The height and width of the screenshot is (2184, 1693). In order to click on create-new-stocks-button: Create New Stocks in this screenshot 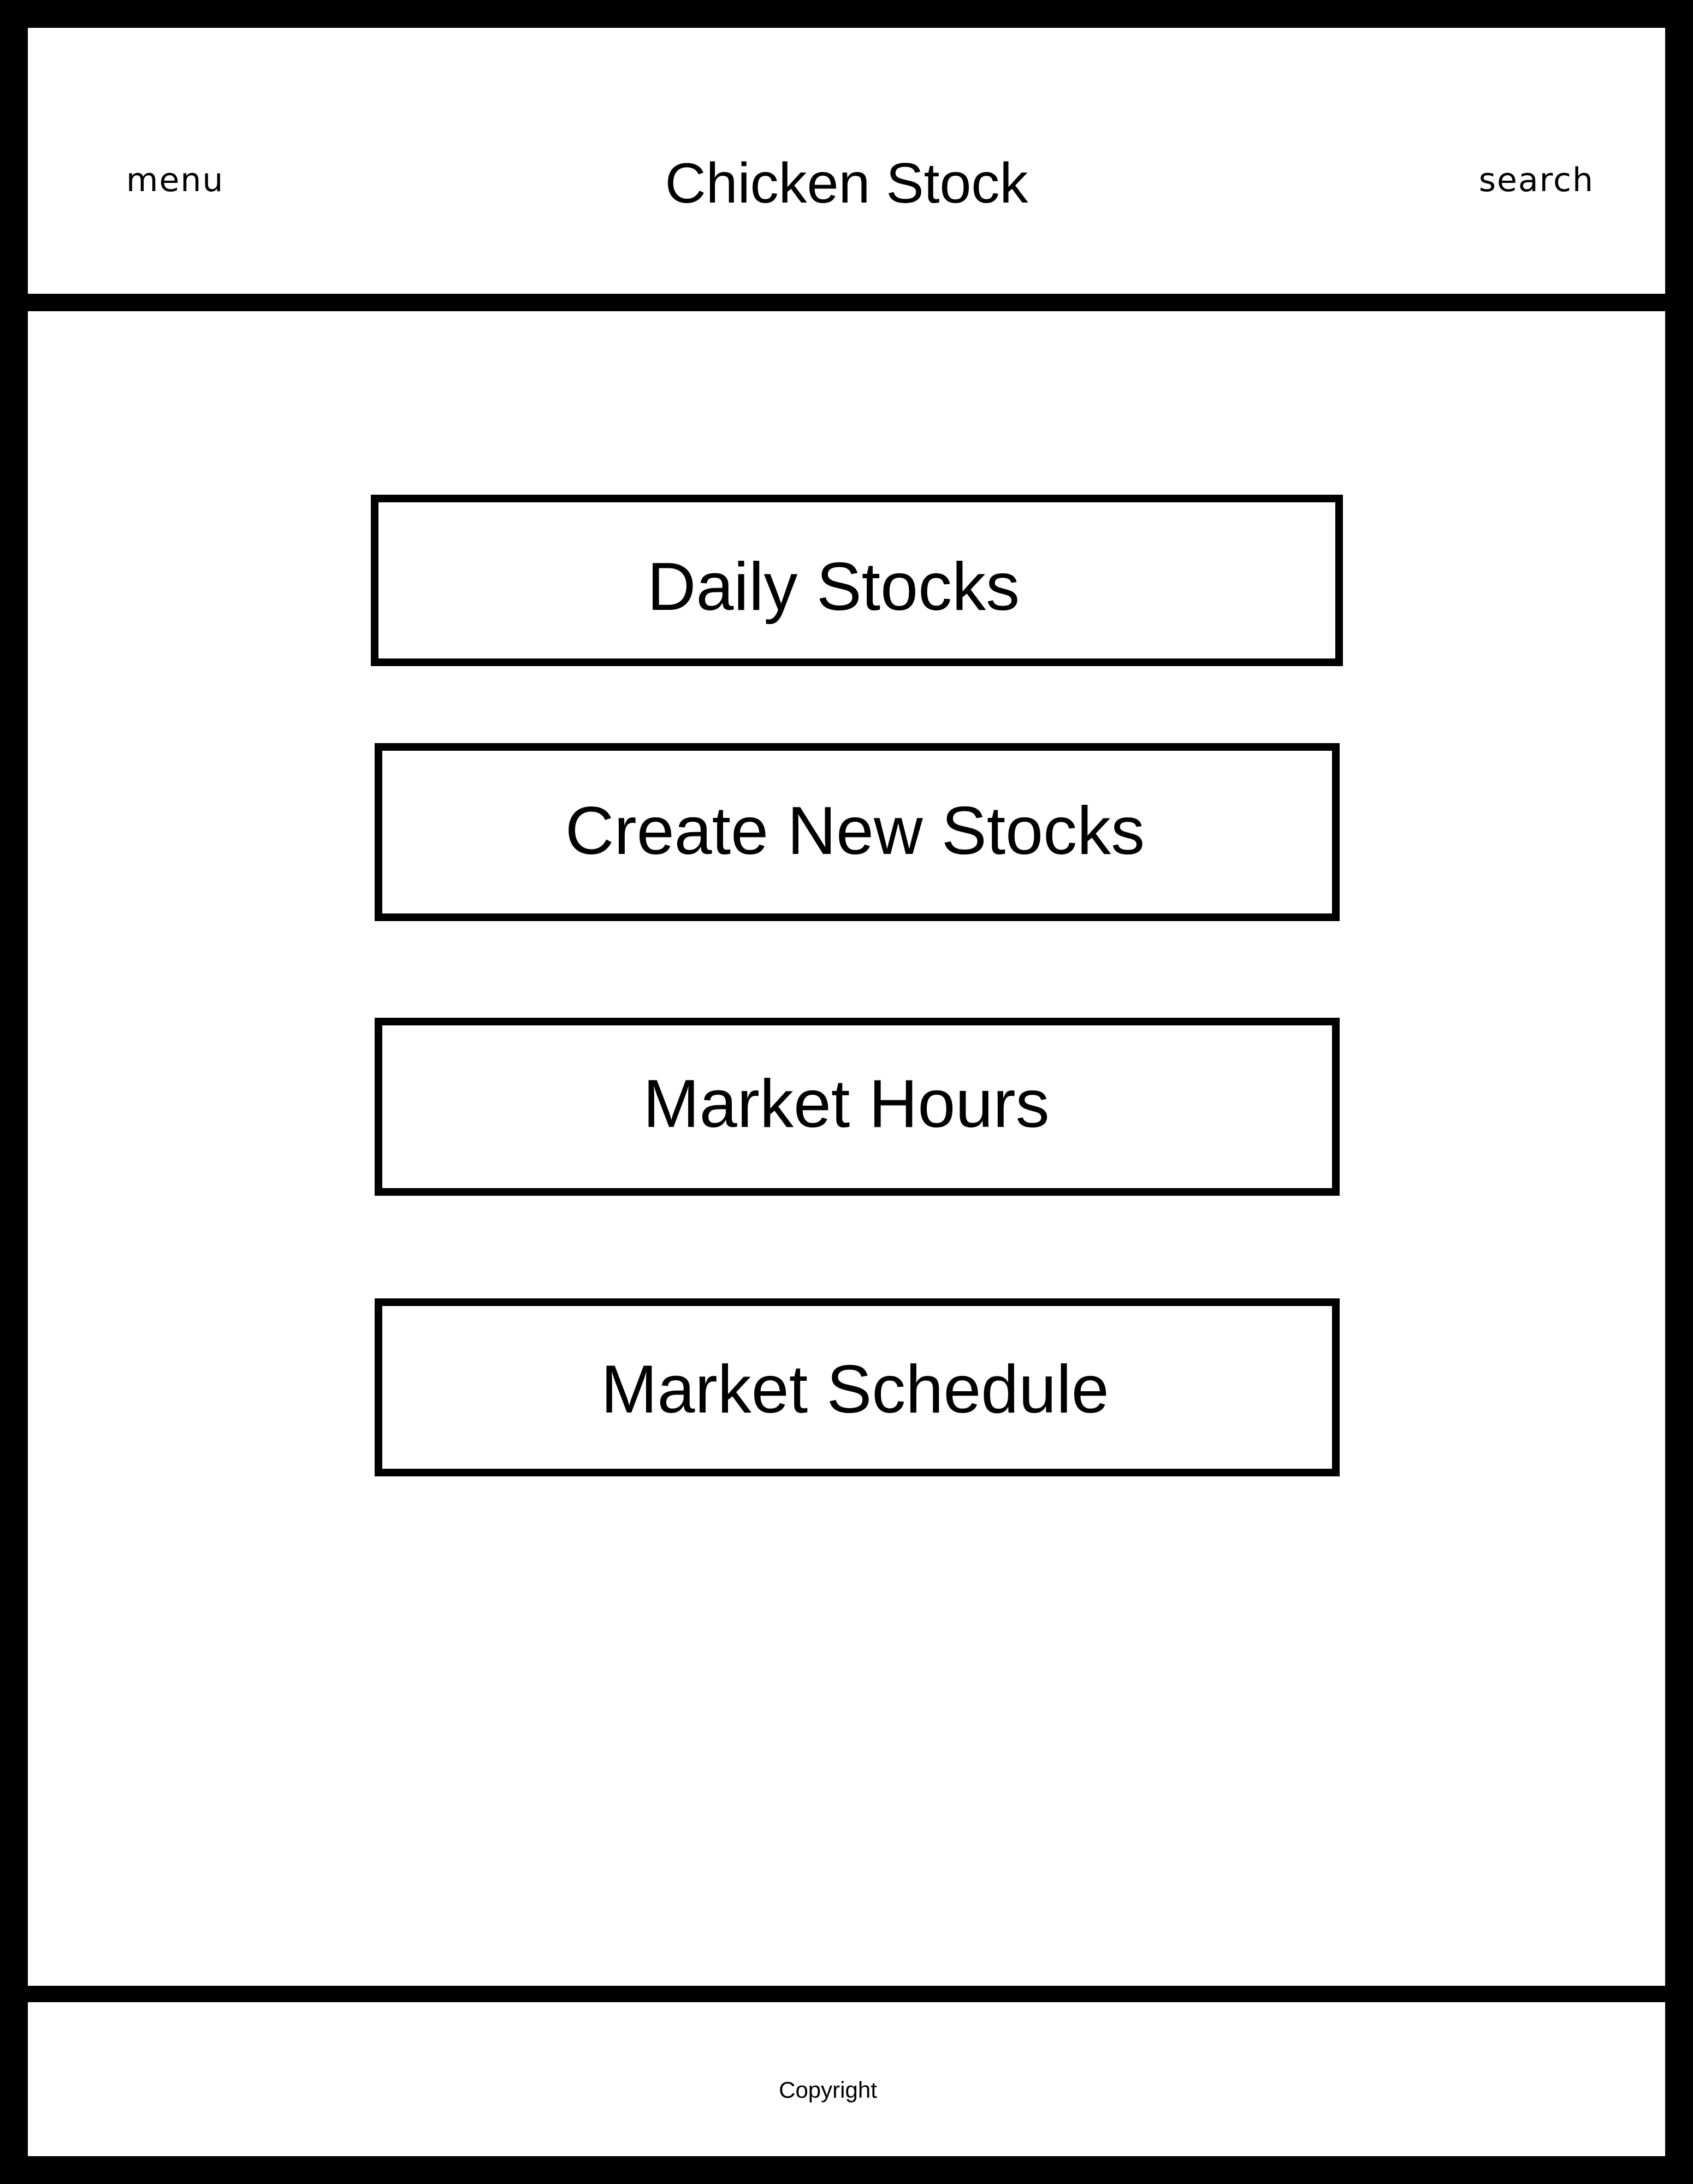, I will do `click(858, 832)`.